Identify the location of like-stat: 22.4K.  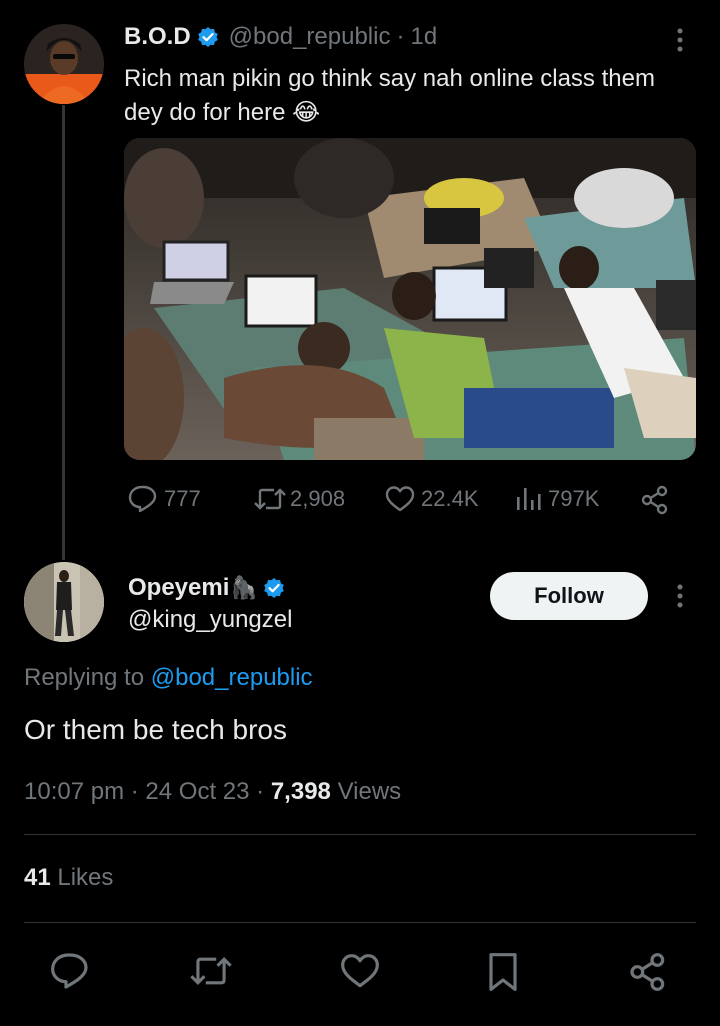
(432, 499).